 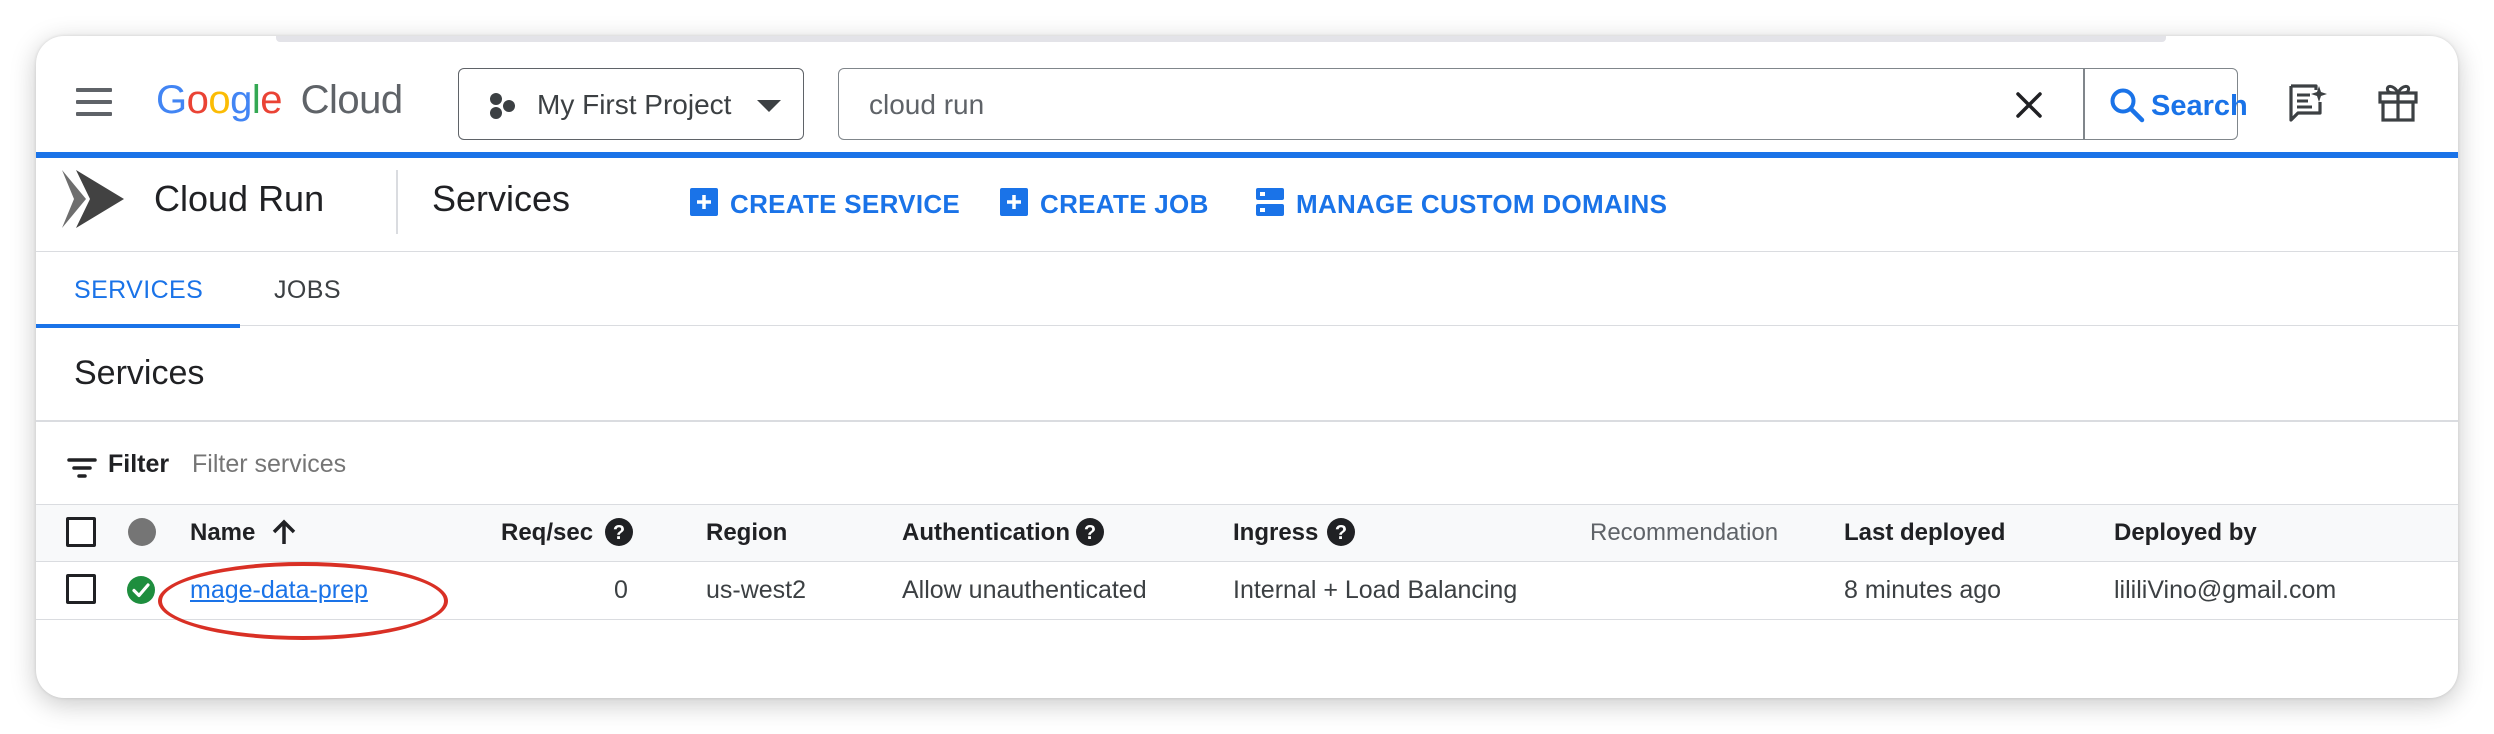 What do you see at coordinates (171, 100) in the screenshot?
I see `logo-letter: G` at bounding box center [171, 100].